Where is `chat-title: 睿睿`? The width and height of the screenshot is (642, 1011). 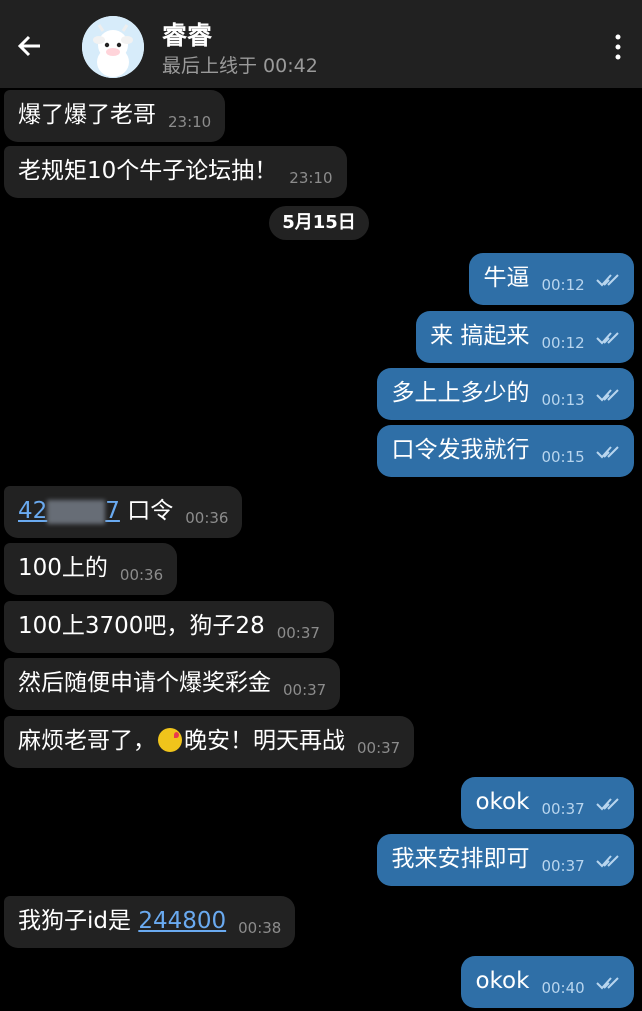
chat-title: 睿睿 is located at coordinates (187, 35).